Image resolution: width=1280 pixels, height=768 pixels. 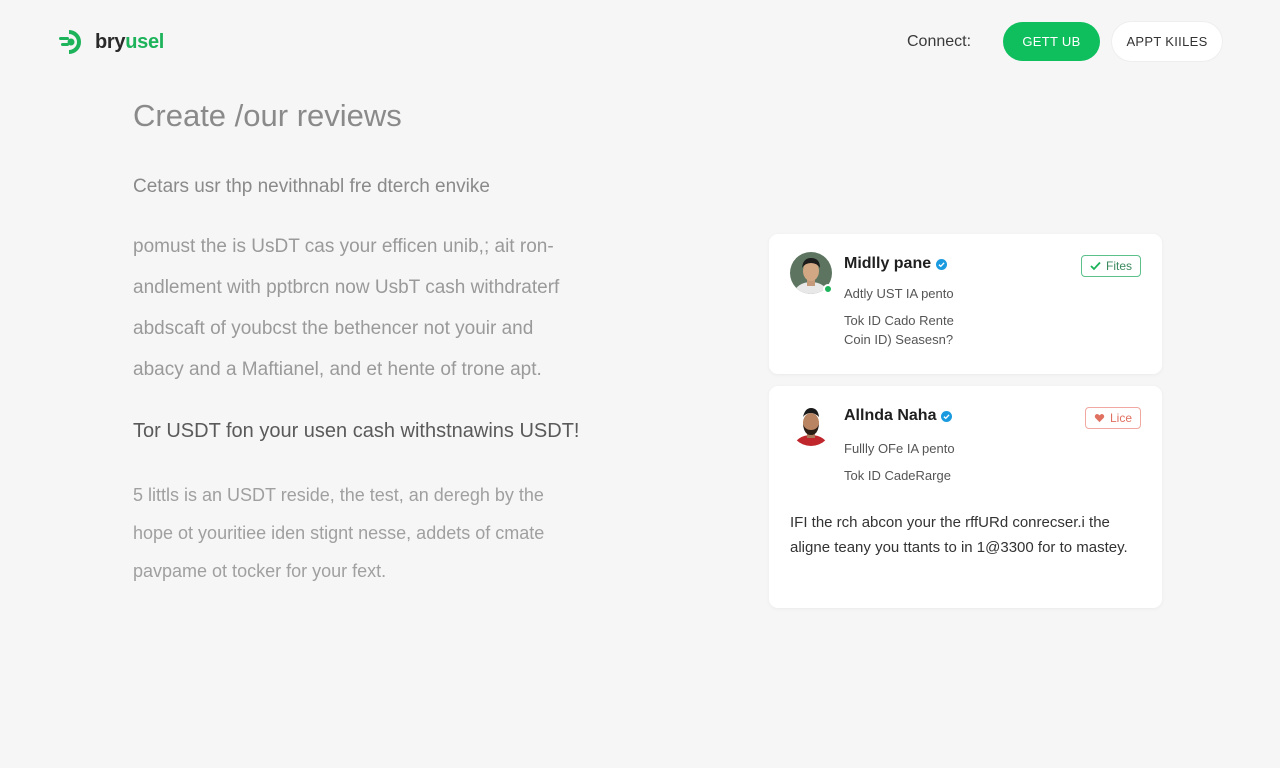 What do you see at coordinates (260, 571) in the screenshot?
I see `note-line: pavpame ot tocker for your fext.` at bounding box center [260, 571].